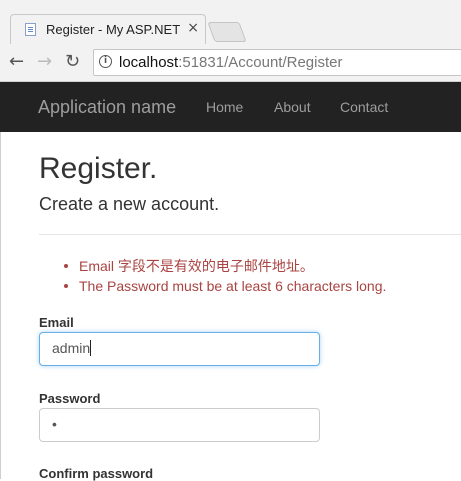  Describe the element at coordinates (292, 107) in the screenshot. I see `nav-about-link: About` at that location.